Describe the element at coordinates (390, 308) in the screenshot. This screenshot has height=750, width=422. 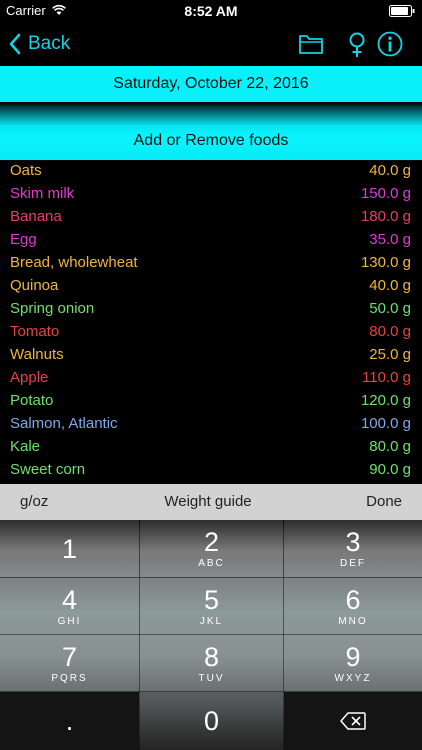
I see `food-weight: 50.0 g` at that location.